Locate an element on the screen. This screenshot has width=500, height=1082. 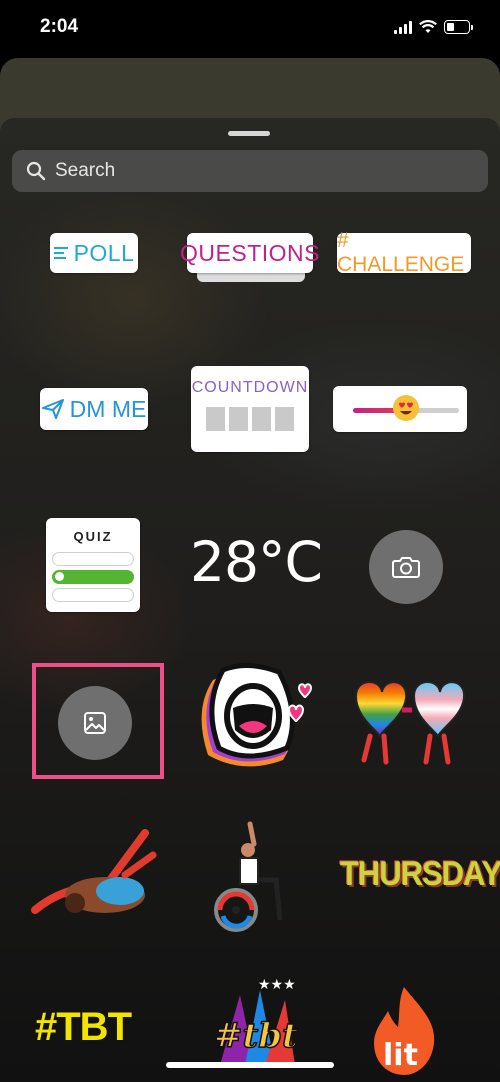
signal-icon is located at coordinates (403, 27).